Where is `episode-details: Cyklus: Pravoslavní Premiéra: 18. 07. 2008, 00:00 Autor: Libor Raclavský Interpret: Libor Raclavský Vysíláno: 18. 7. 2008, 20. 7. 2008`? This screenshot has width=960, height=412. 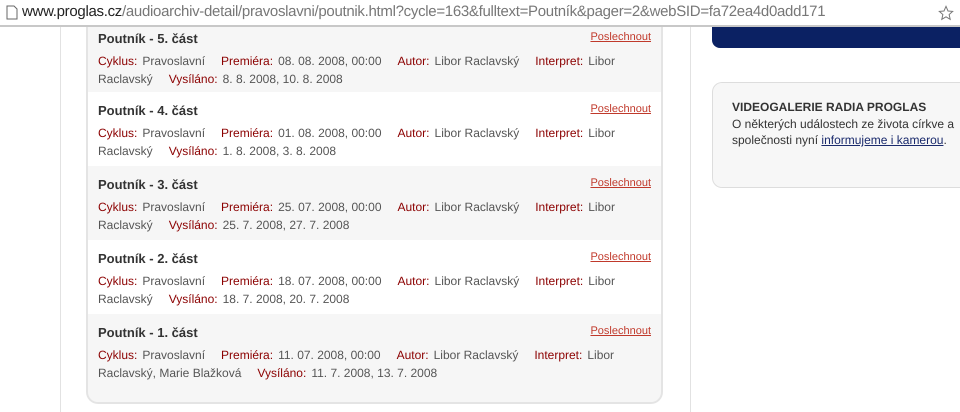
episode-details: Cyklus: Pravoslavní Premiéra: 18. 07. 2008, 00:00 Autor: Libor Raclavský Interpret: Libor Raclavský Vysíláno: 18. 7. 2008, 20. 7. 2008 is located at coordinates (357, 290).